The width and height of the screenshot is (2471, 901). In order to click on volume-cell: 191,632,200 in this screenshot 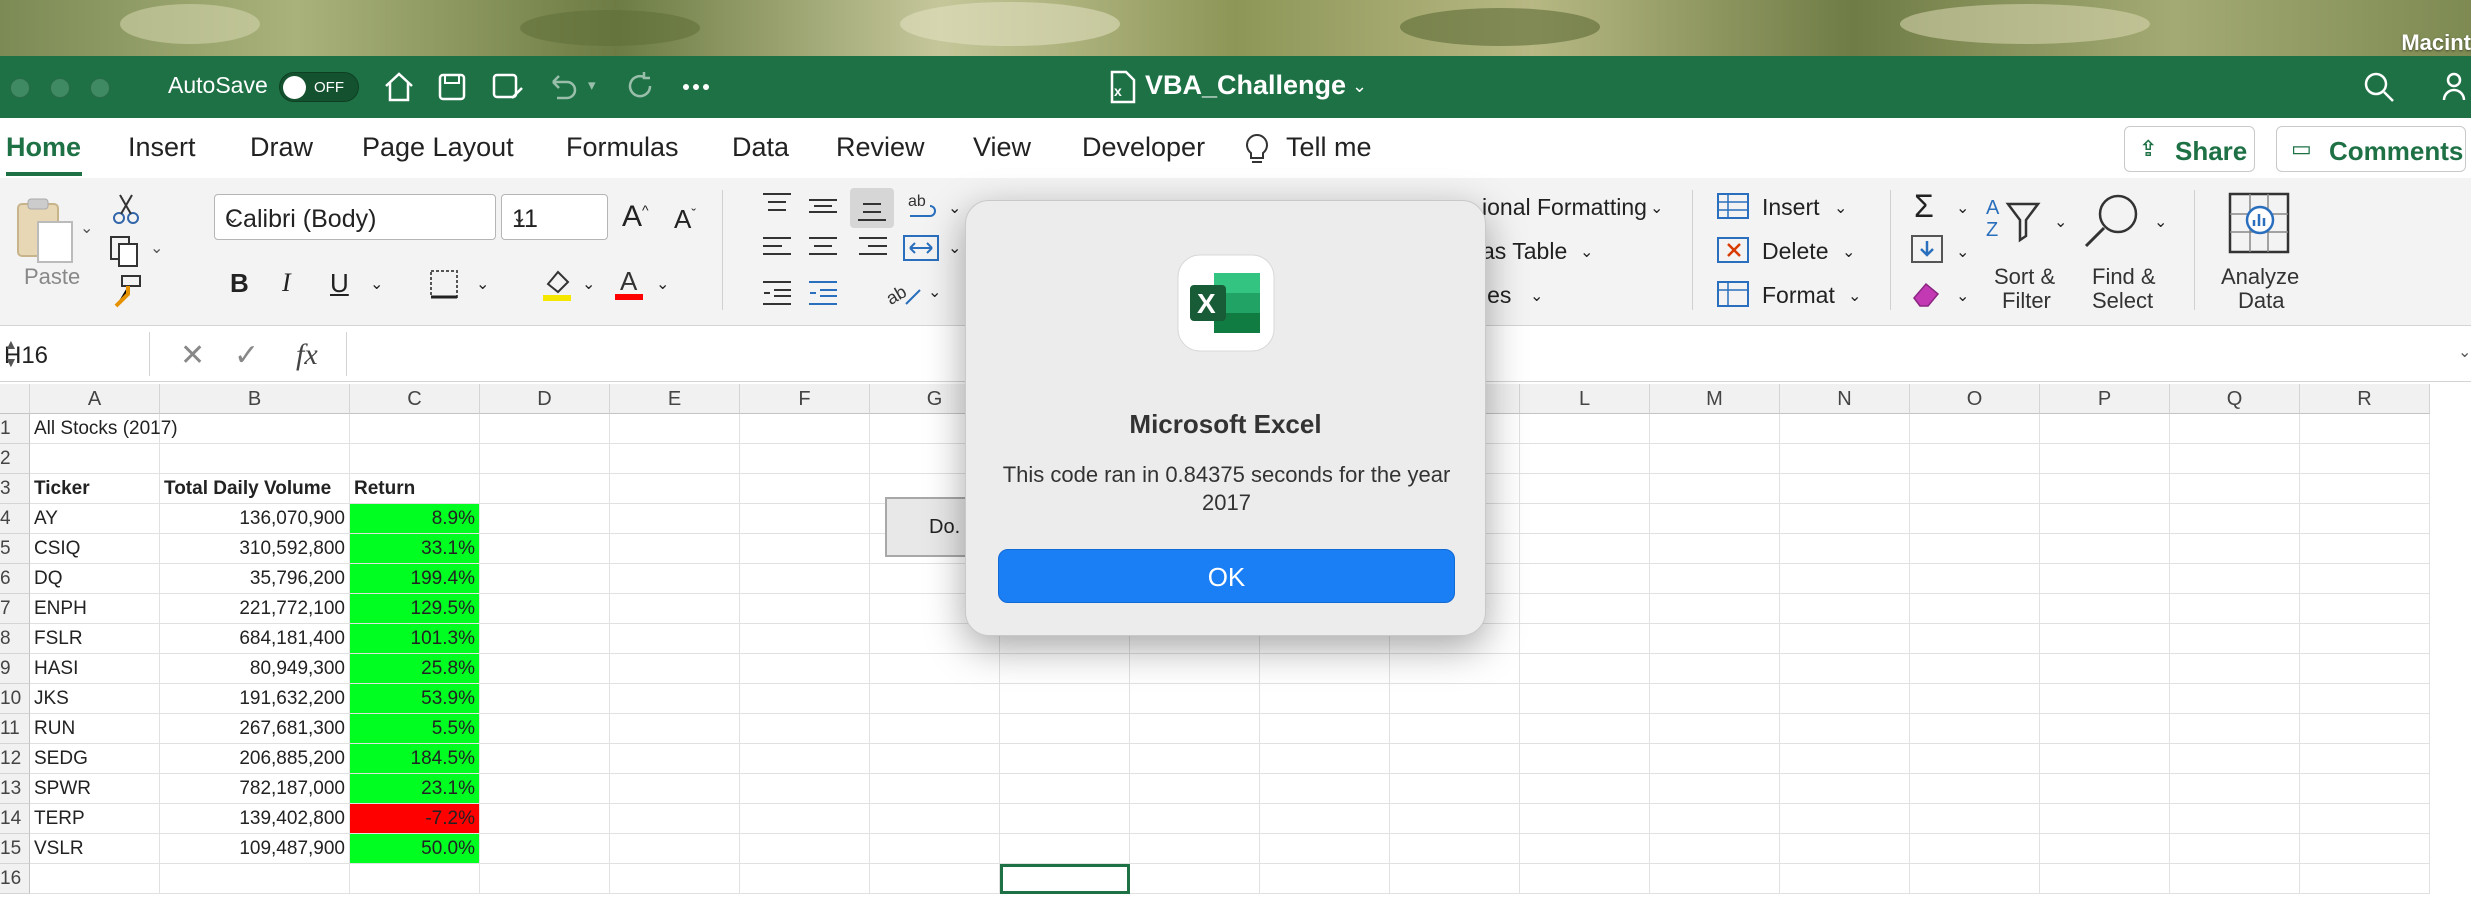, I will do `click(255, 699)`.